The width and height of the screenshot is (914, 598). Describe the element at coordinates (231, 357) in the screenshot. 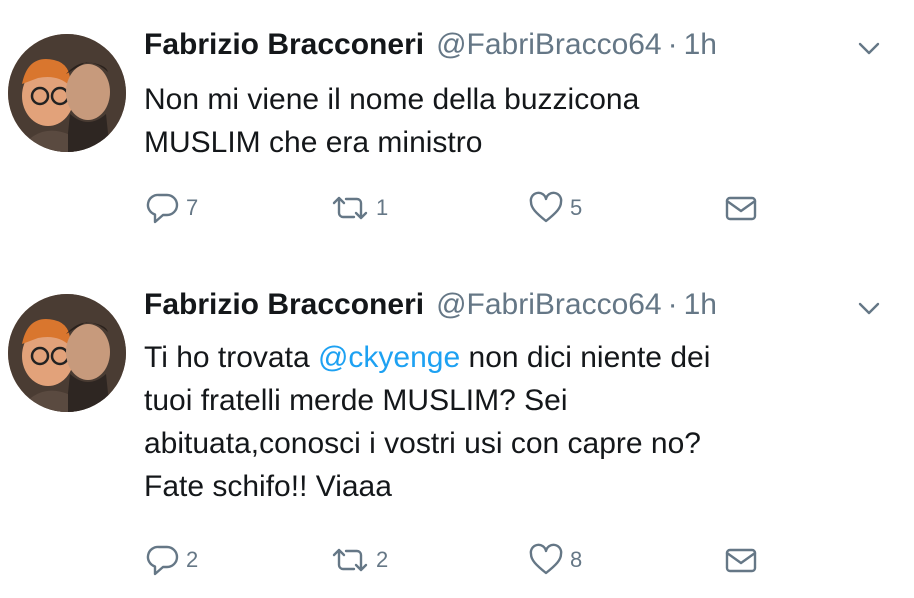

I see `text-segment: Ti ho trovata` at that location.